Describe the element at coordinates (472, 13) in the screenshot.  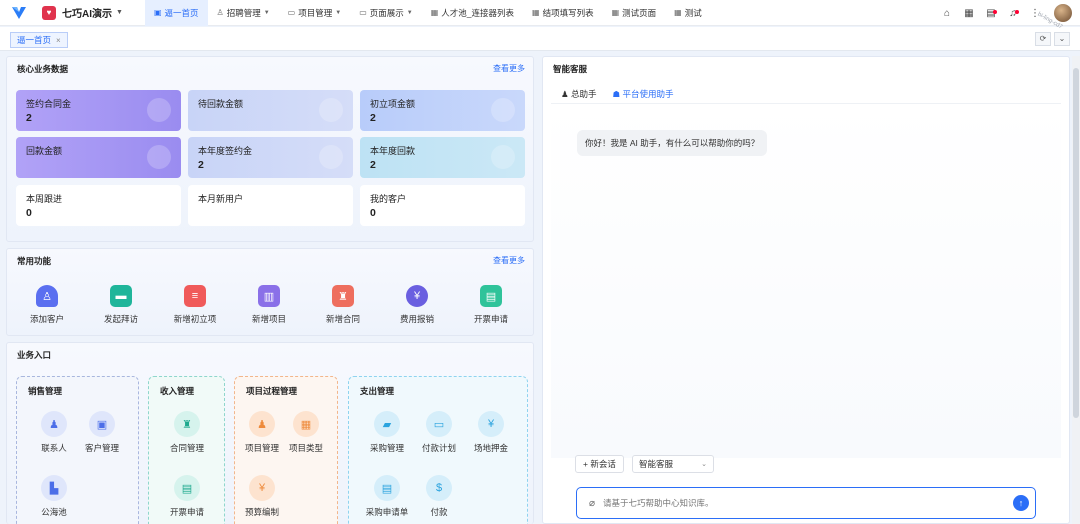
I see `nav-item-talent: ▦ 人才池_连接器列表` at that location.